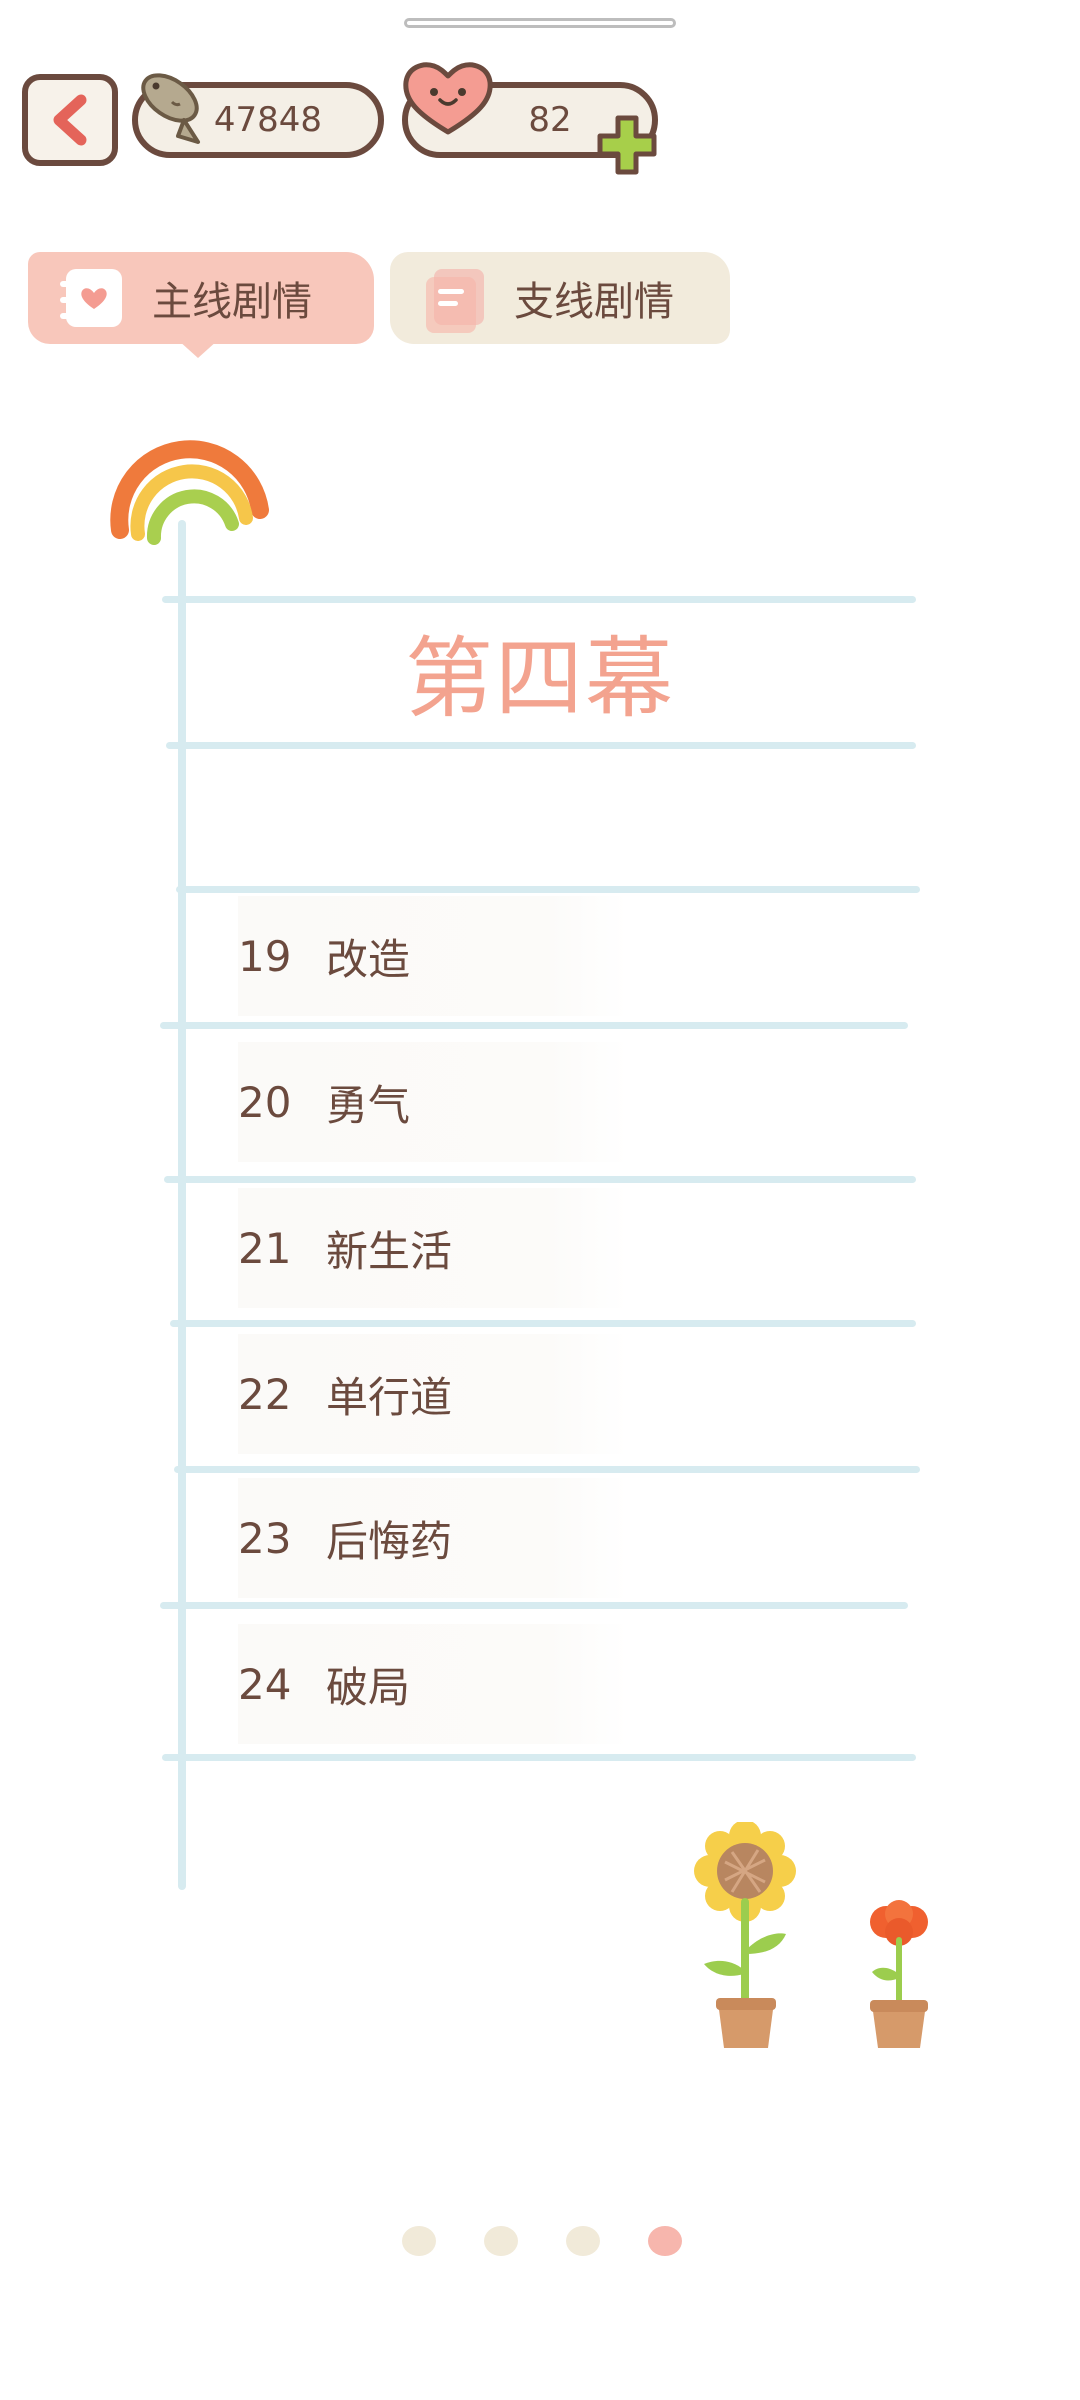 The height and width of the screenshot is (2400, 1080). What do you see at coordinates (265, 1684) in the screenshot?
I see `chapter-number: 24` at bounding box center [265, 1684].